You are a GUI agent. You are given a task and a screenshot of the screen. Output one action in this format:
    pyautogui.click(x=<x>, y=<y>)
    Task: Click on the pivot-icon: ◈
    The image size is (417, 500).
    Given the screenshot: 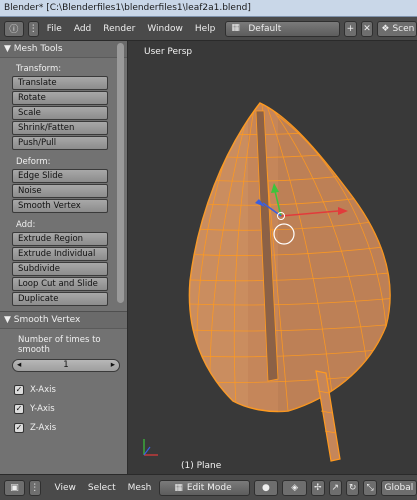 What is the action you would take?
    pyautogui.click(x=295, y=487)
    